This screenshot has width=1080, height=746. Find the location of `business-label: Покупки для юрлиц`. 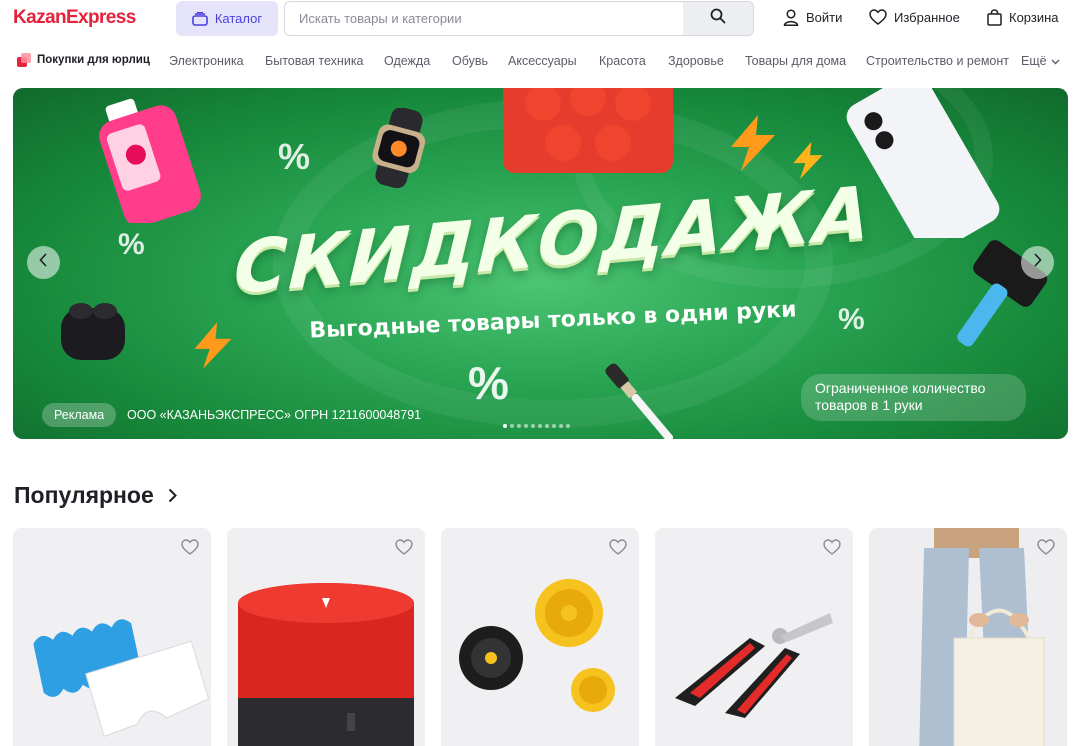

business-label: Покупки для юрлиц is located at coordinates (93, 60).